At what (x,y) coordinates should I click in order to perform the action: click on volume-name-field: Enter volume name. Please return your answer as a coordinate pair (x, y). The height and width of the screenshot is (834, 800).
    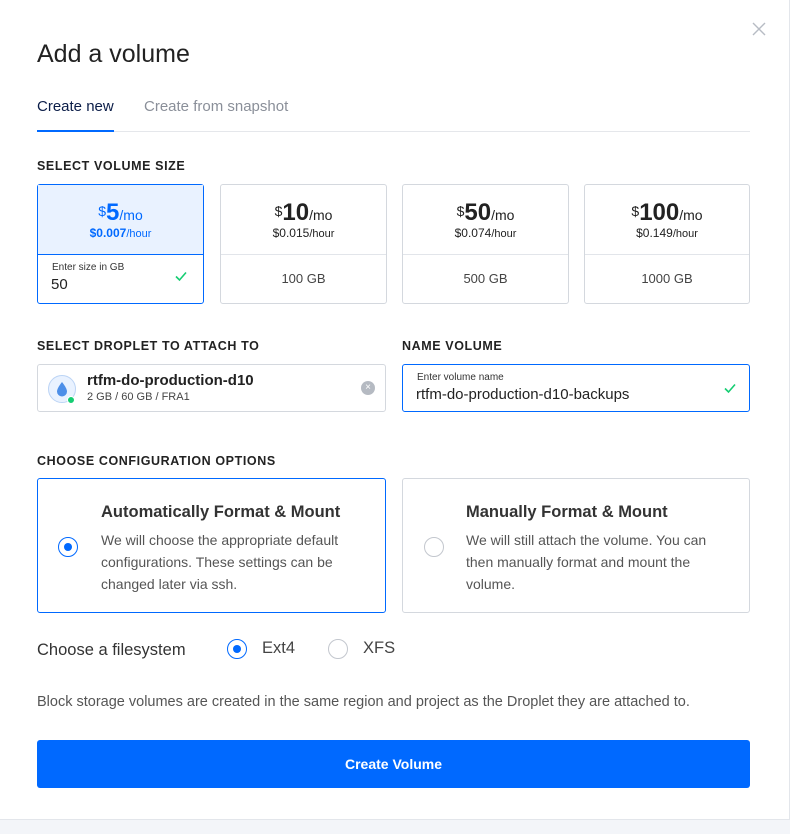
    Looking at the image, I should click on (576, 388).